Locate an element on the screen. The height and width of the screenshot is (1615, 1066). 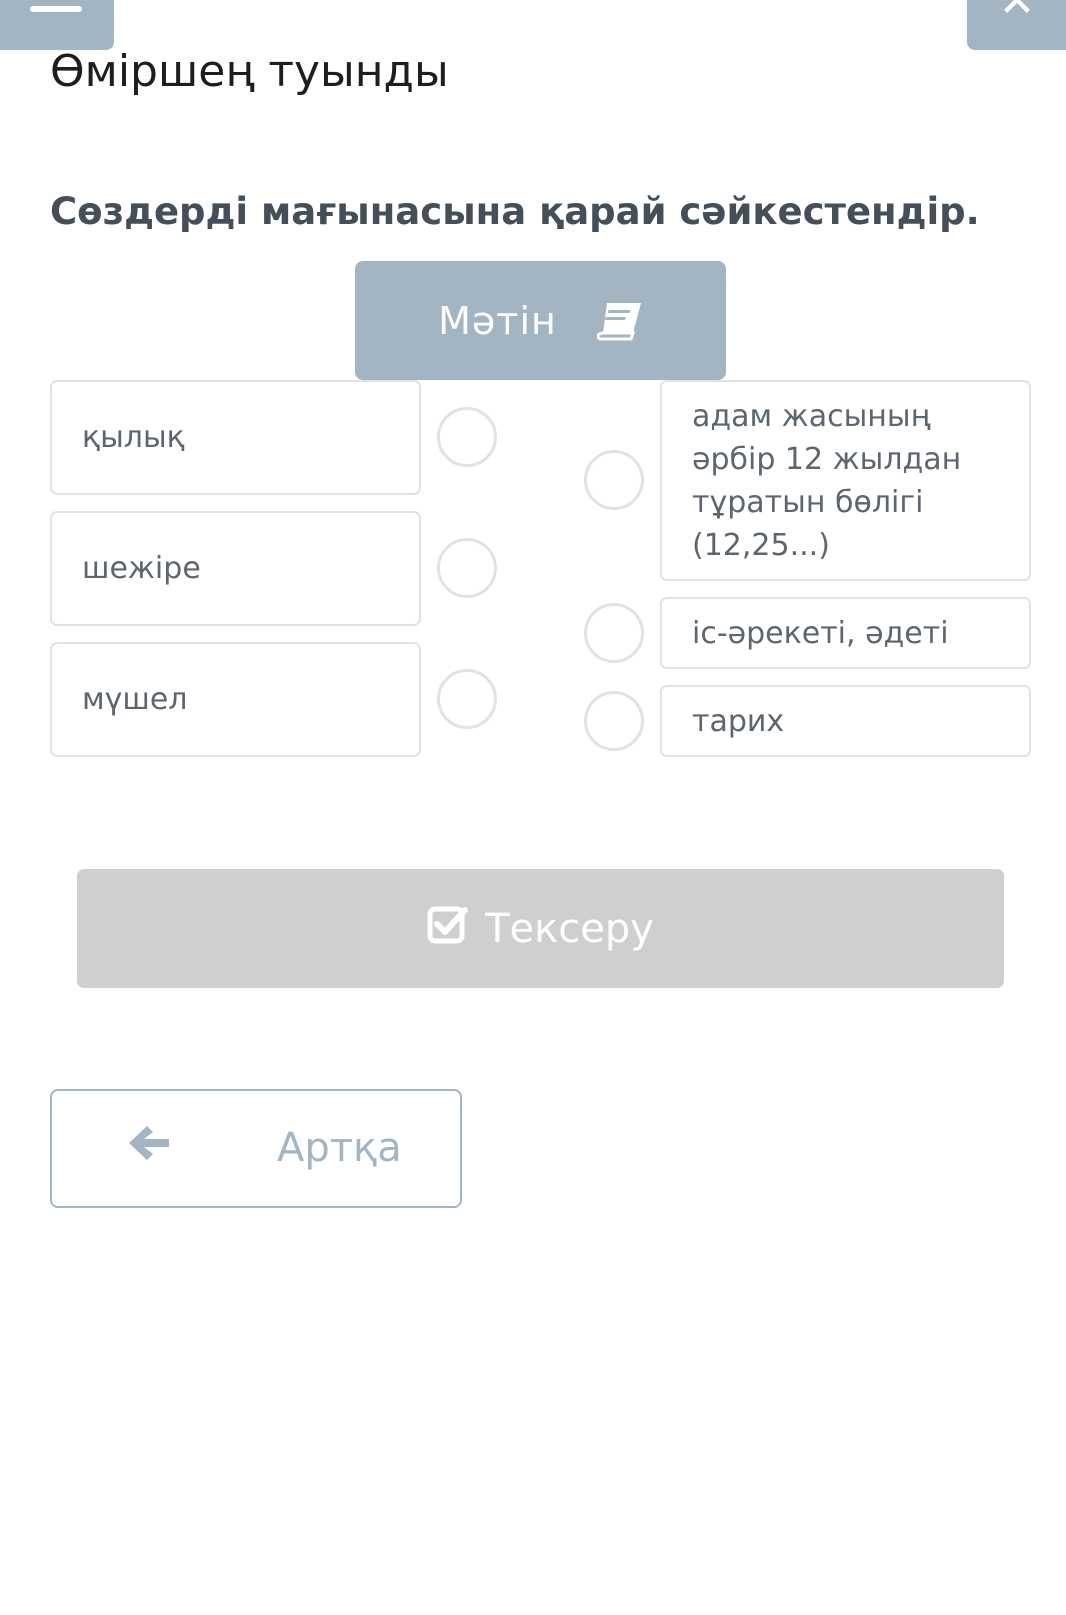
close-icon: ✕ is located at coordinates (1017, 13).